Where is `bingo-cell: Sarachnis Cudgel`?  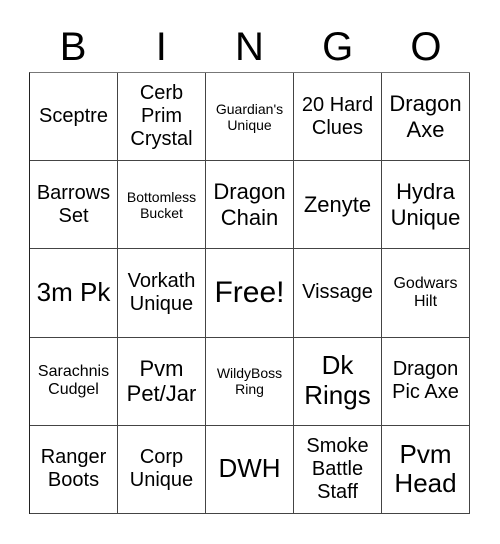 bingo-cell: Sarachnis Cudgel is located at coordinates (74, 381).